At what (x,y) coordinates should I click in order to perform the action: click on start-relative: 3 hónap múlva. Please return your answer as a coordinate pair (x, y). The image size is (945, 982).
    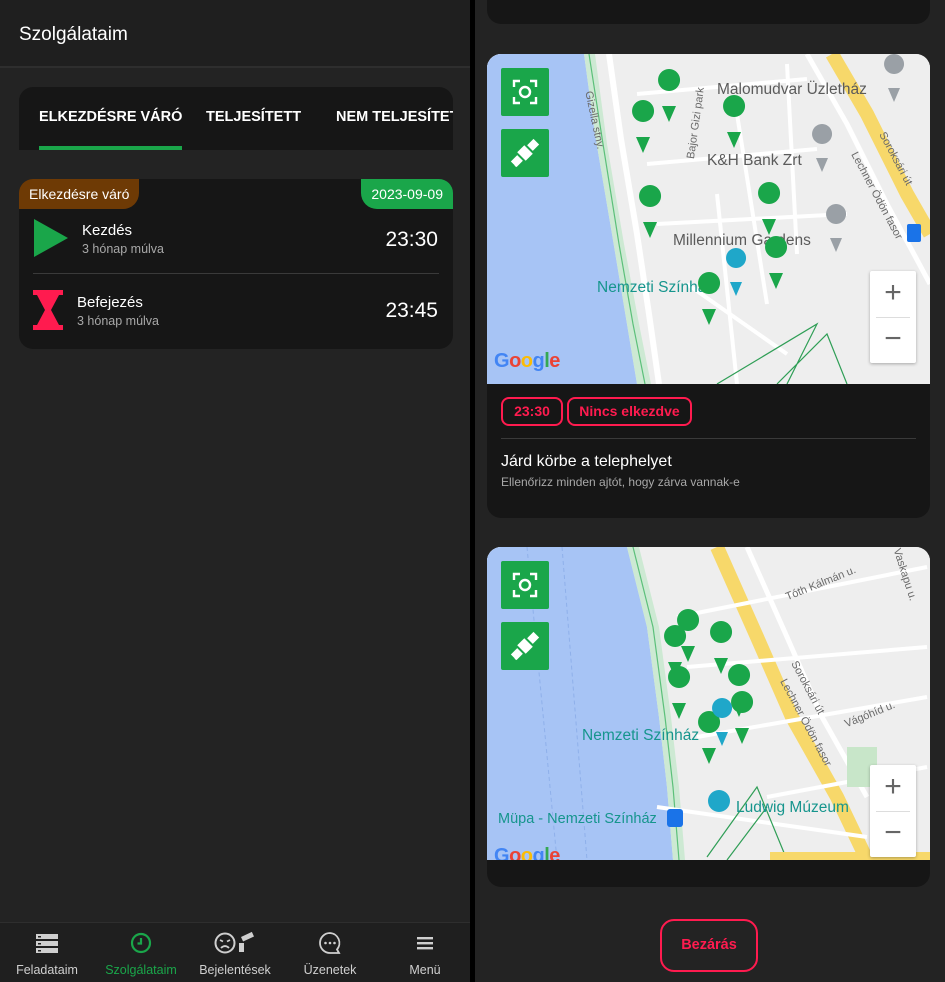
    Looking at the image, I should click on (123, 249).